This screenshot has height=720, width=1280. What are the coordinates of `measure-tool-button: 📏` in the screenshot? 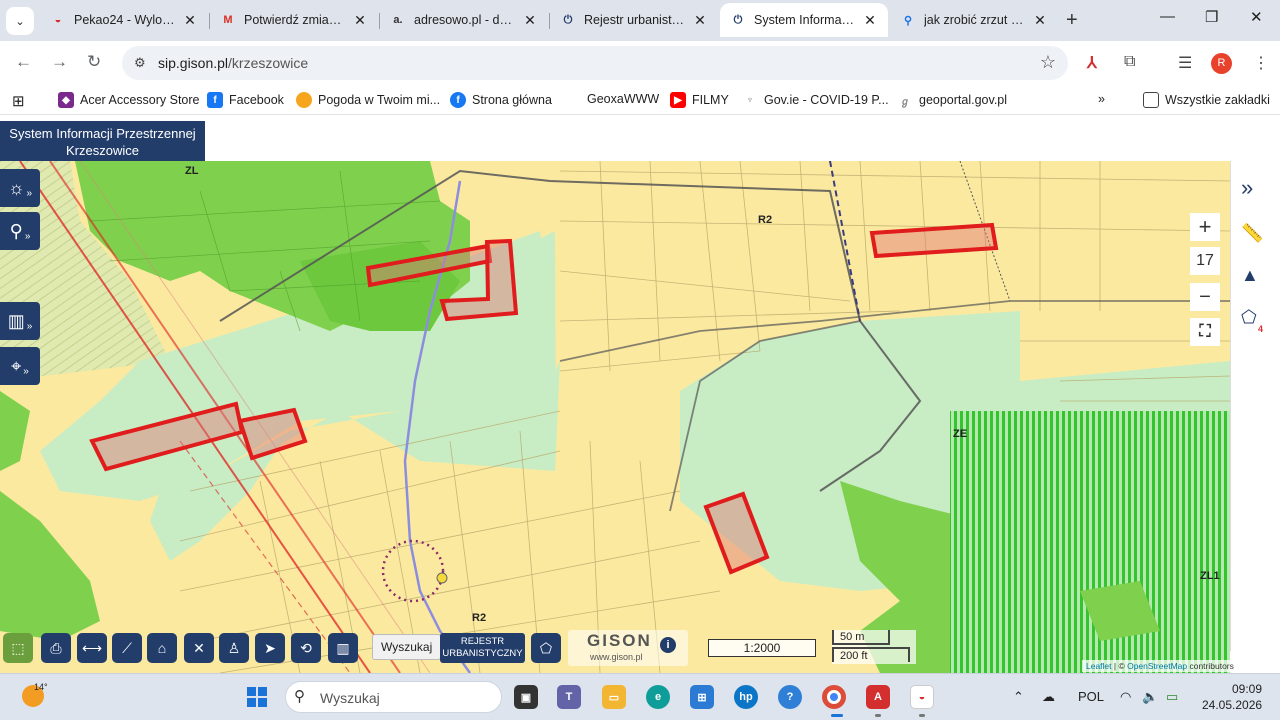 It's located at (1252, 233).